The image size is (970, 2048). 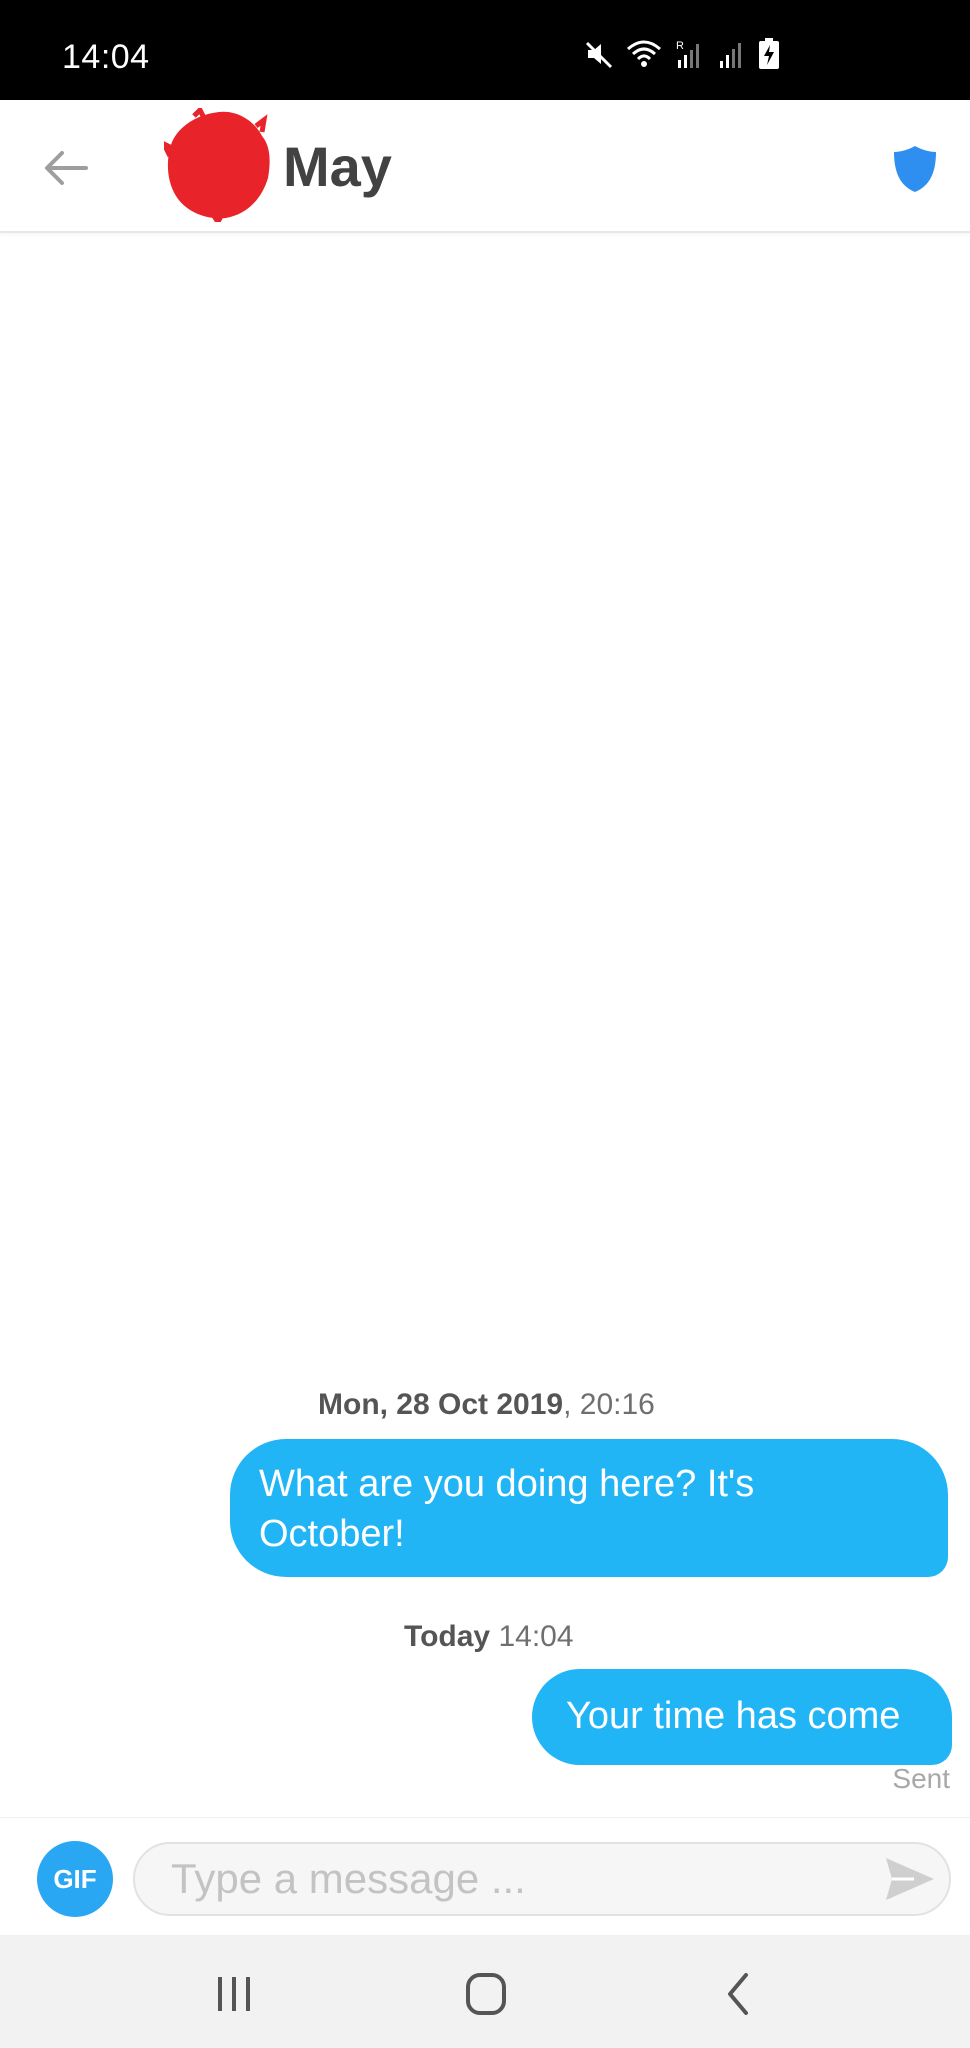 I want to click on back-button, so click(x=66, y=168).